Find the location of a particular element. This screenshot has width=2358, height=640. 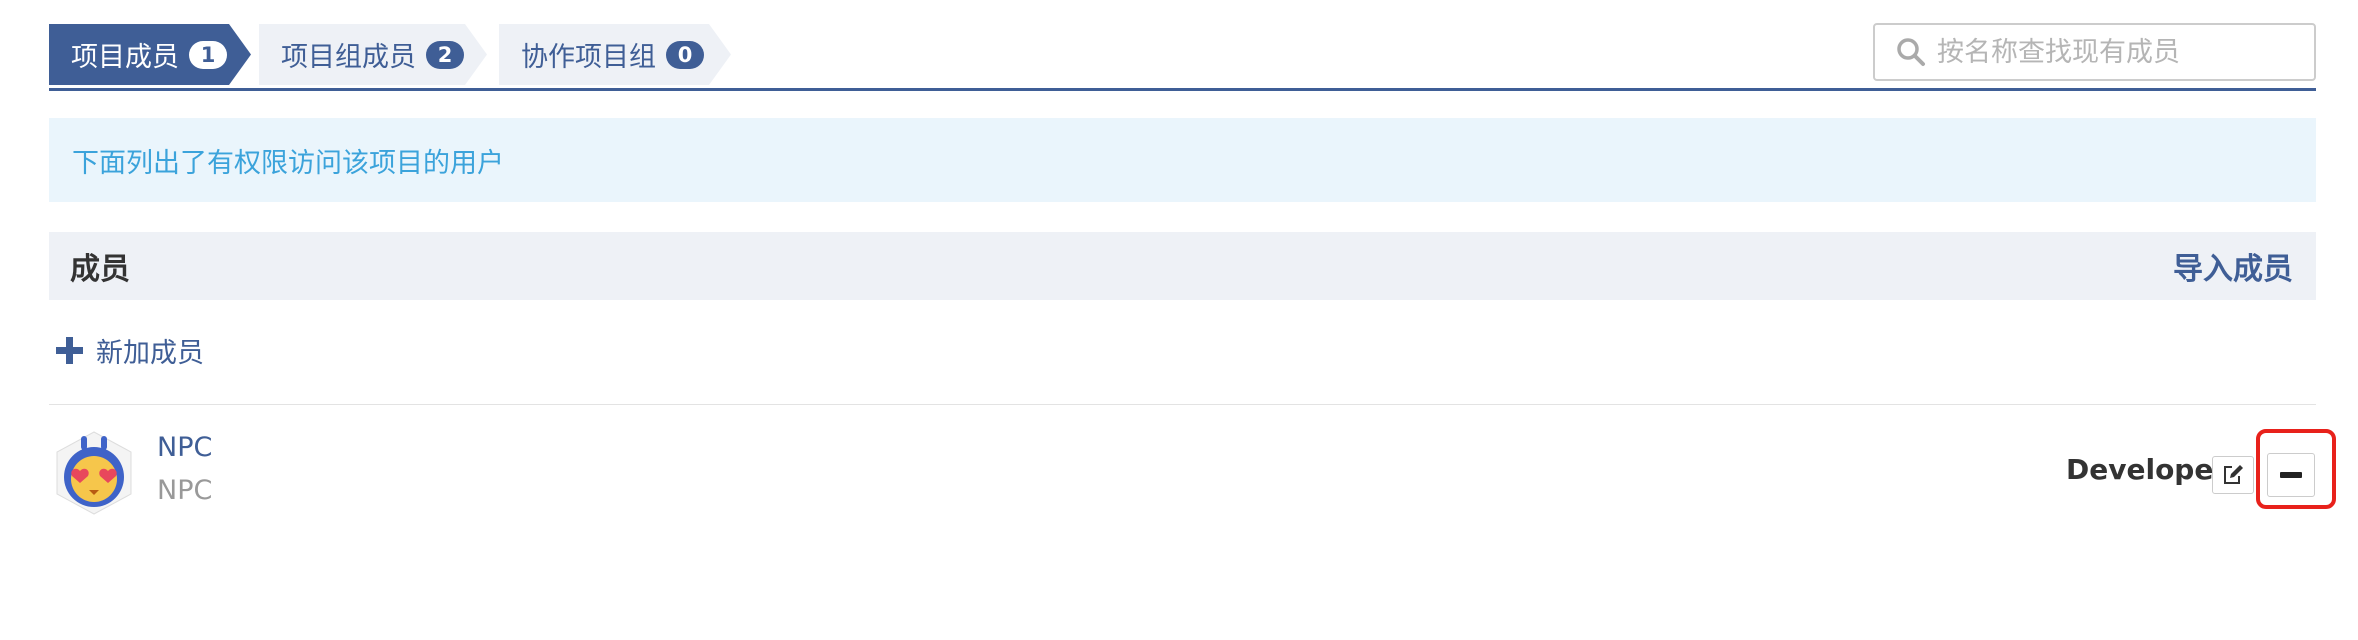

import-members-link: 导入成员 is located at coordinates (2233, 266).